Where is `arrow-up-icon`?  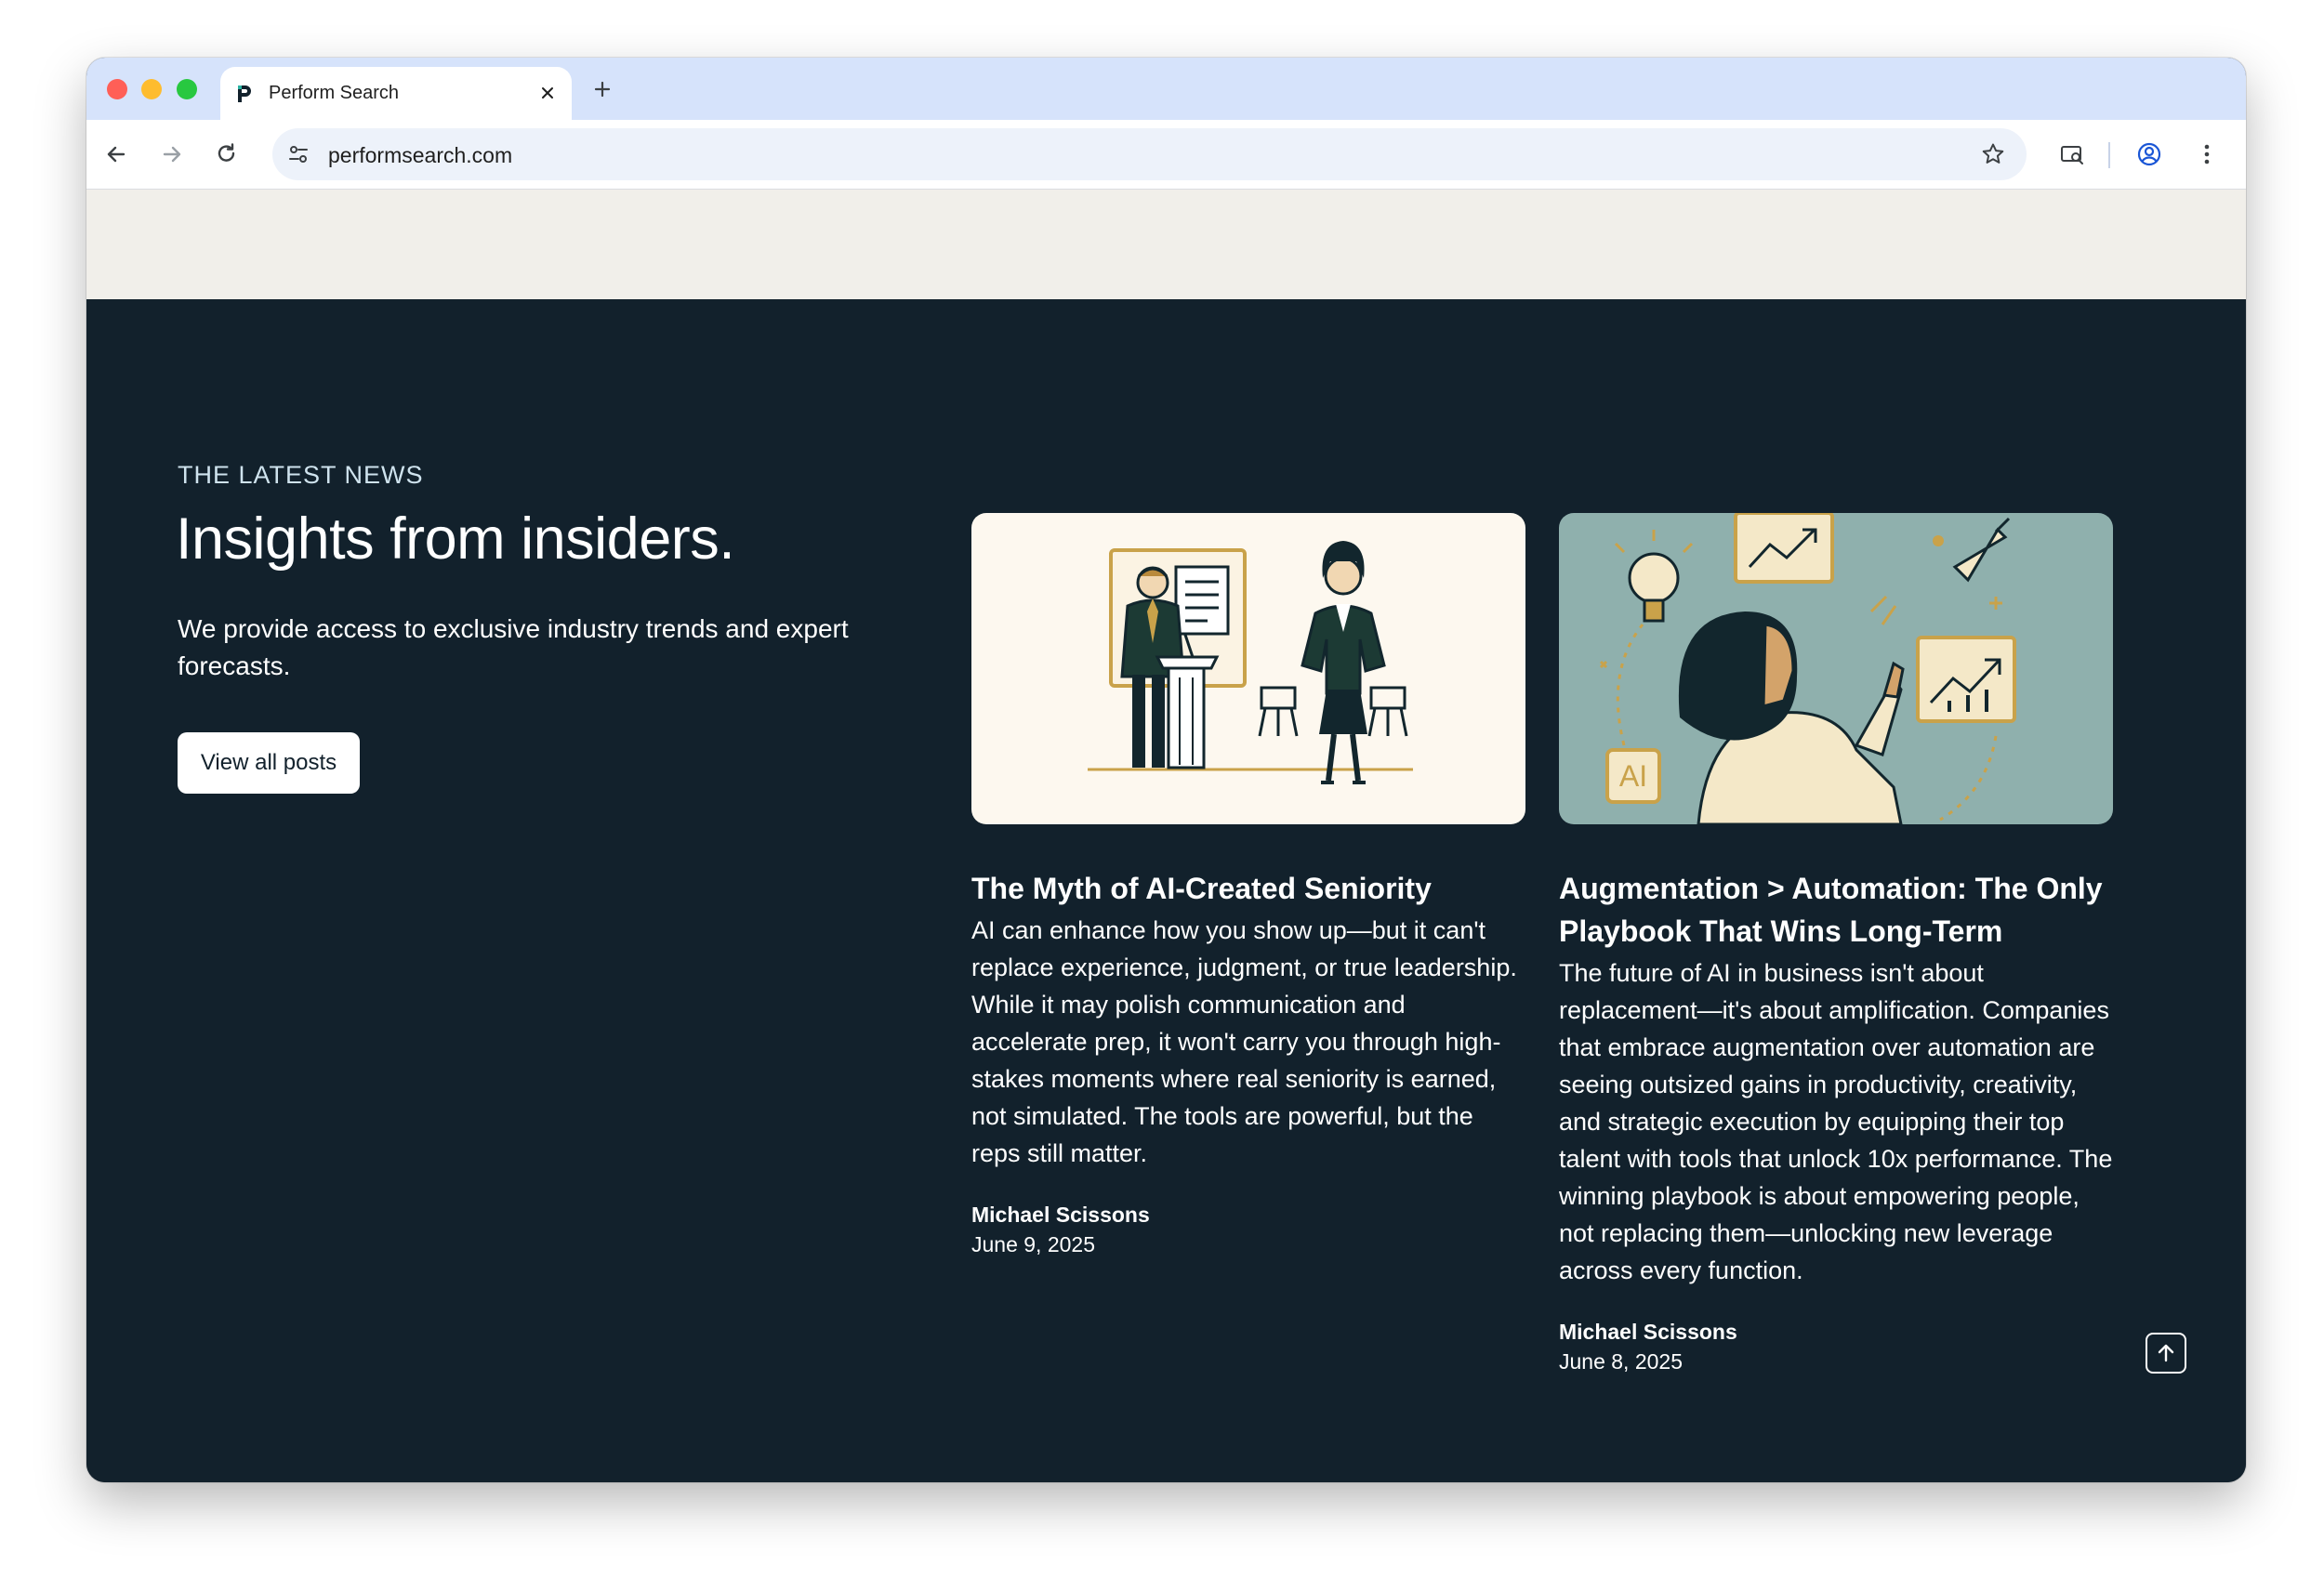
arrow-up-icon is located at coordinates (2166, 1353).